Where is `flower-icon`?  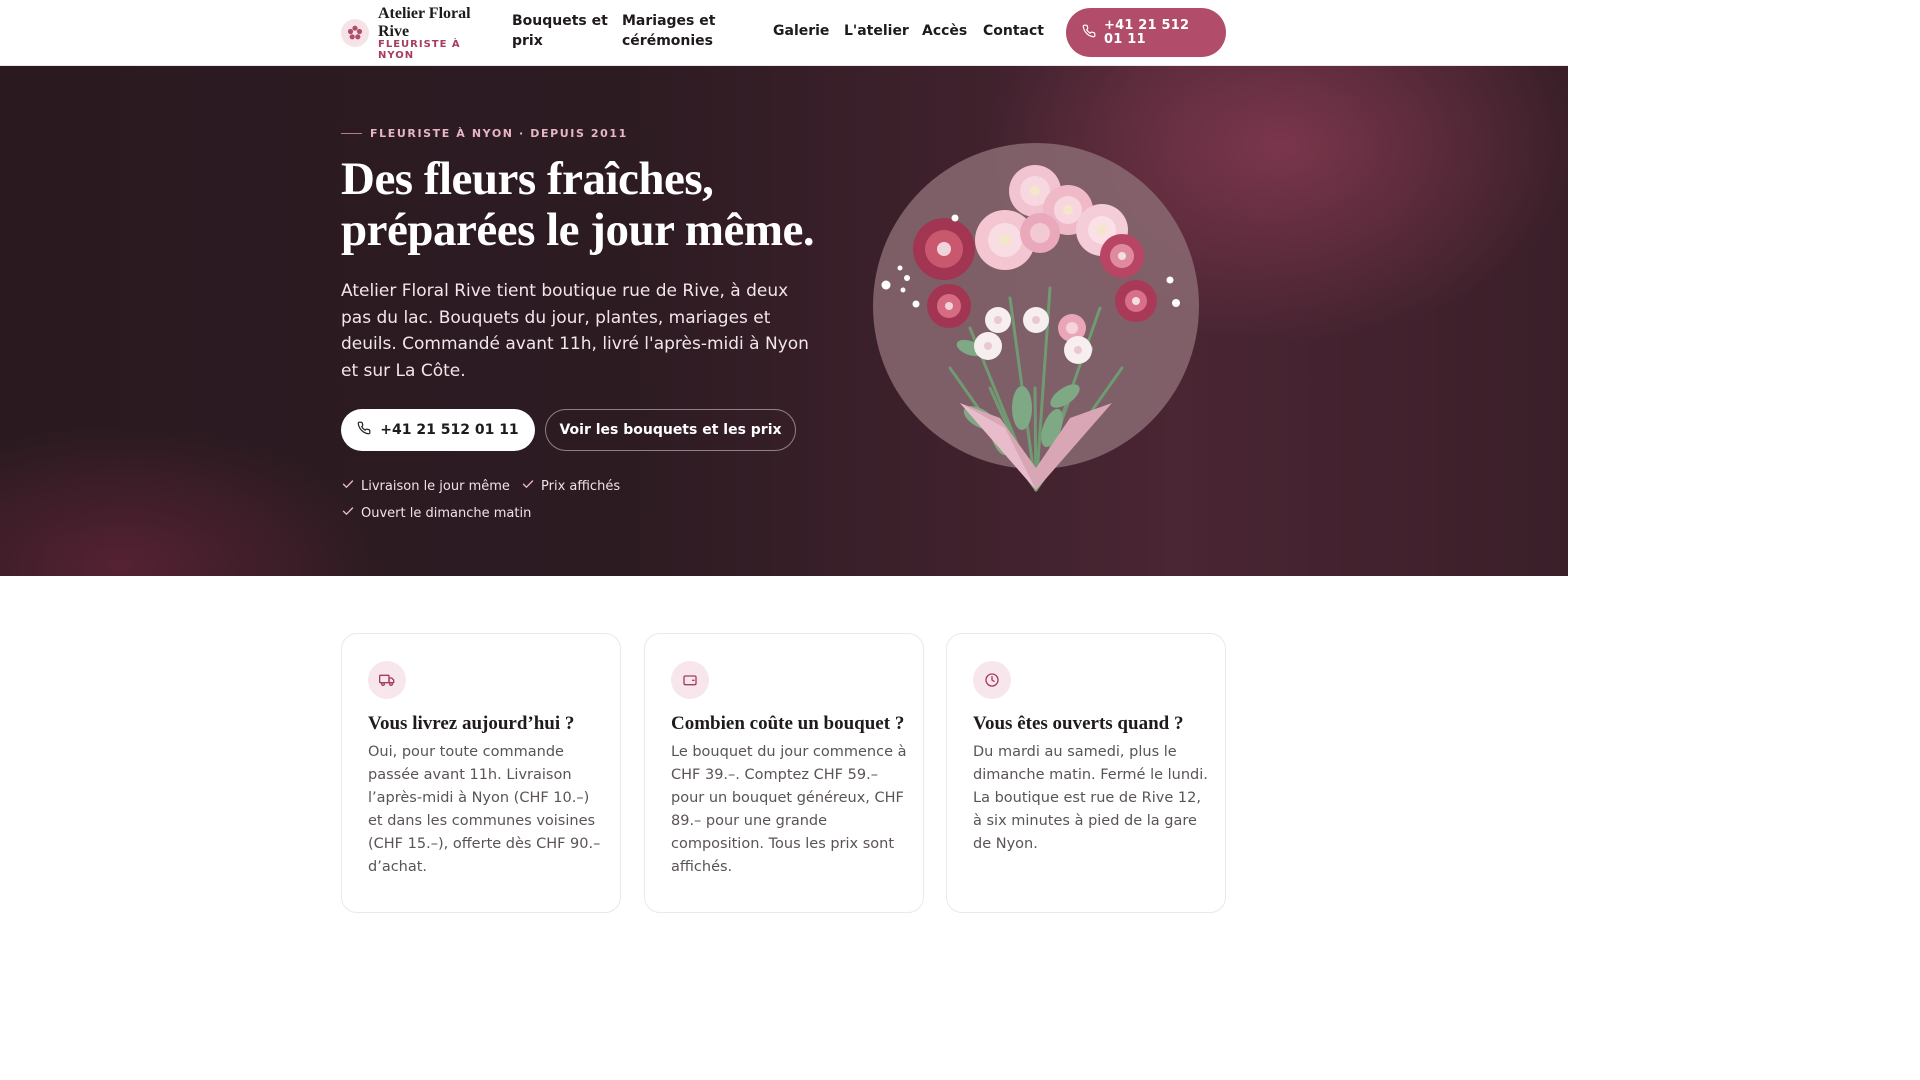
flower-icon is located at coordinates (355, 33).